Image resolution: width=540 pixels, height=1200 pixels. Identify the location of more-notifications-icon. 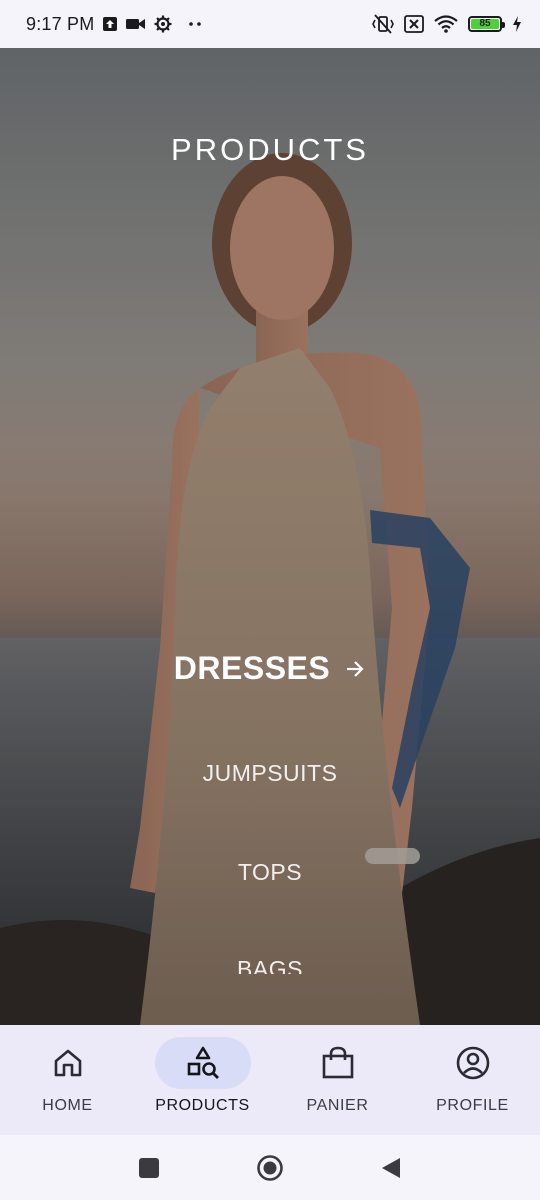
(195, 24).